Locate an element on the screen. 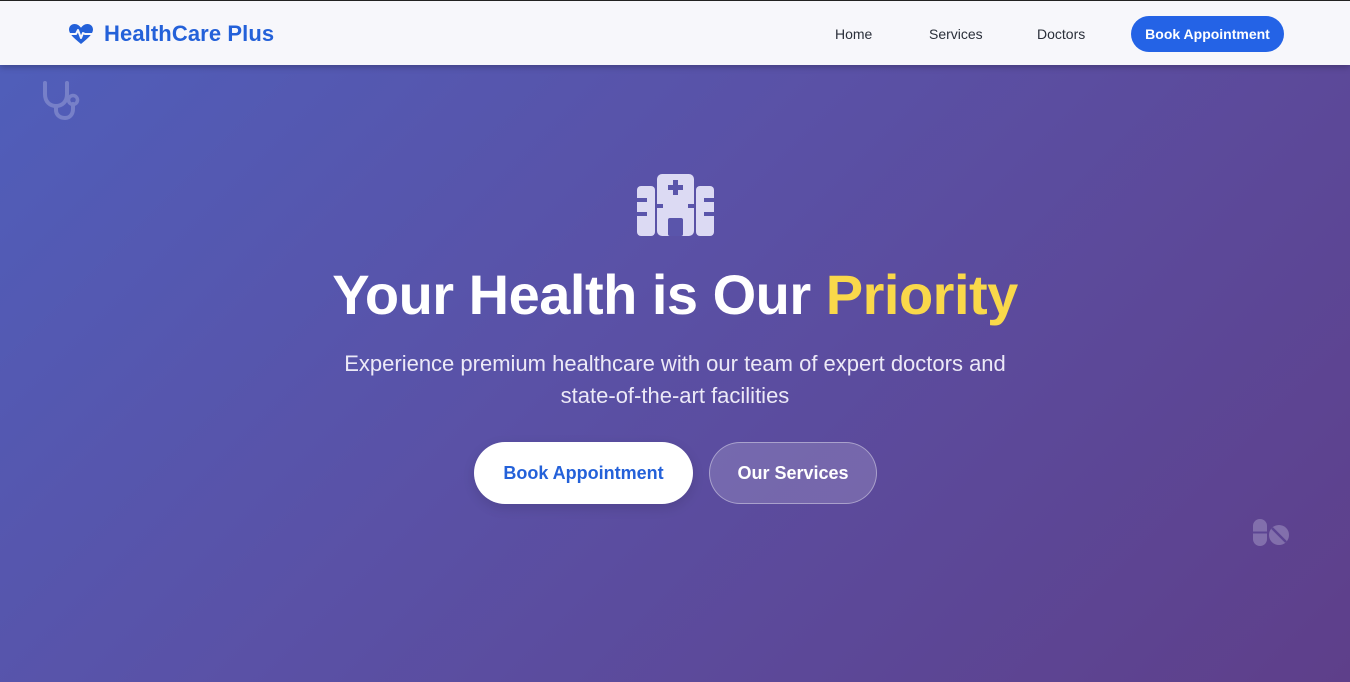  hero-subtitle-line-2: state-of-the-art facilities is located at coordinates (675, 395).